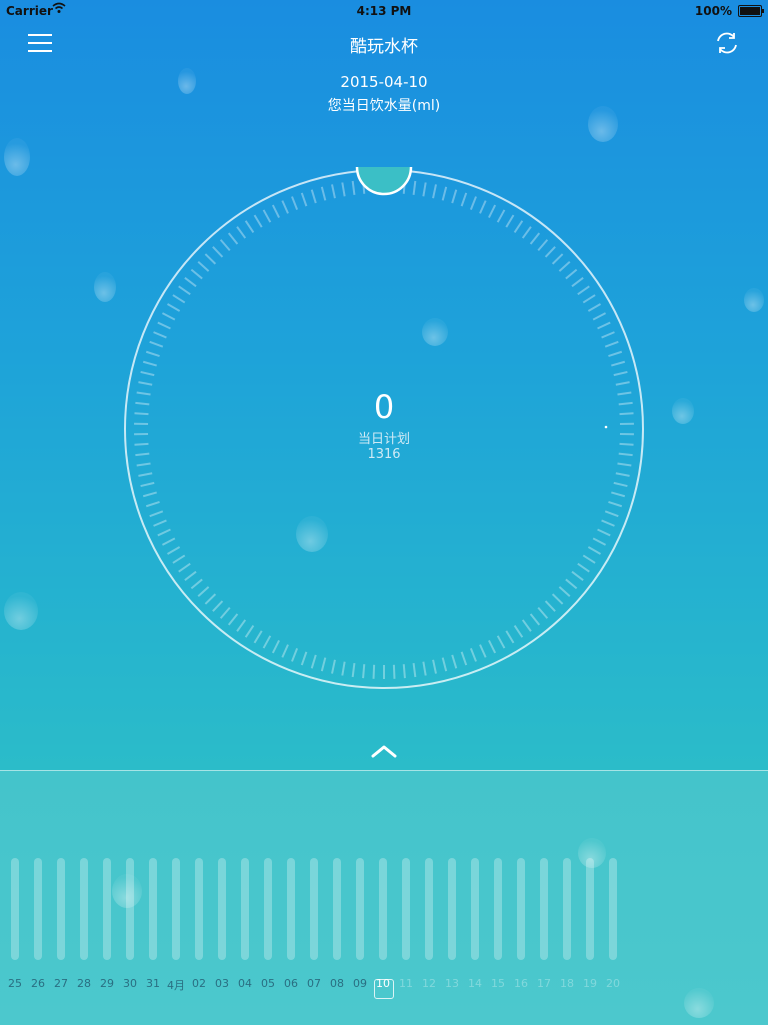 The height and width of the screenshot is (1025, 768). I want to click on history-date-label: 06, so click(291, 983).